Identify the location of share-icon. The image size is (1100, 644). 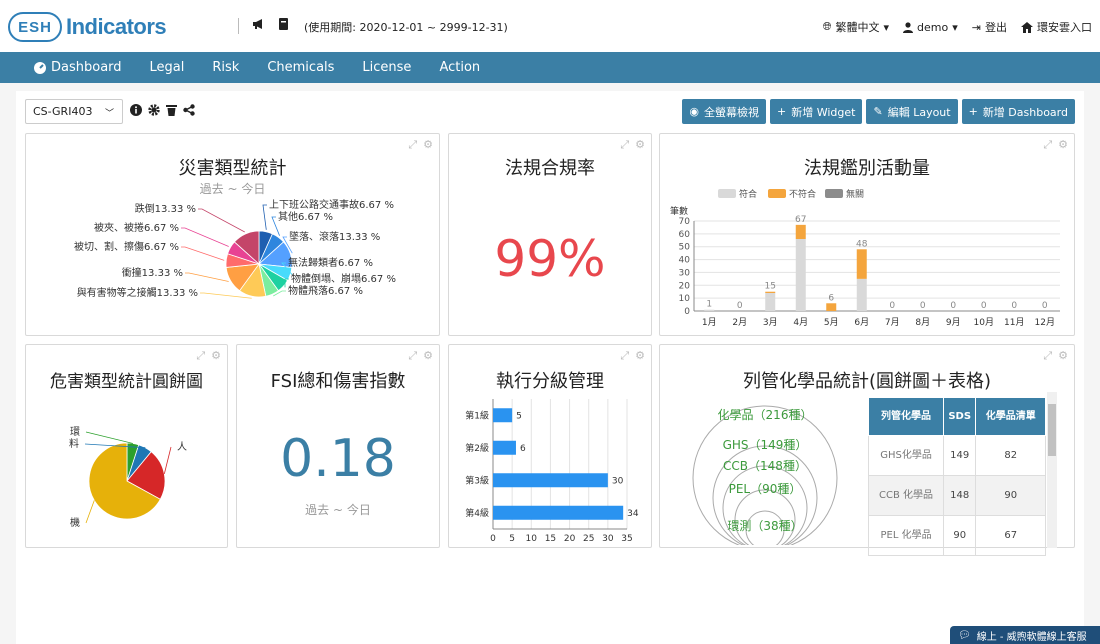
(189, 110).